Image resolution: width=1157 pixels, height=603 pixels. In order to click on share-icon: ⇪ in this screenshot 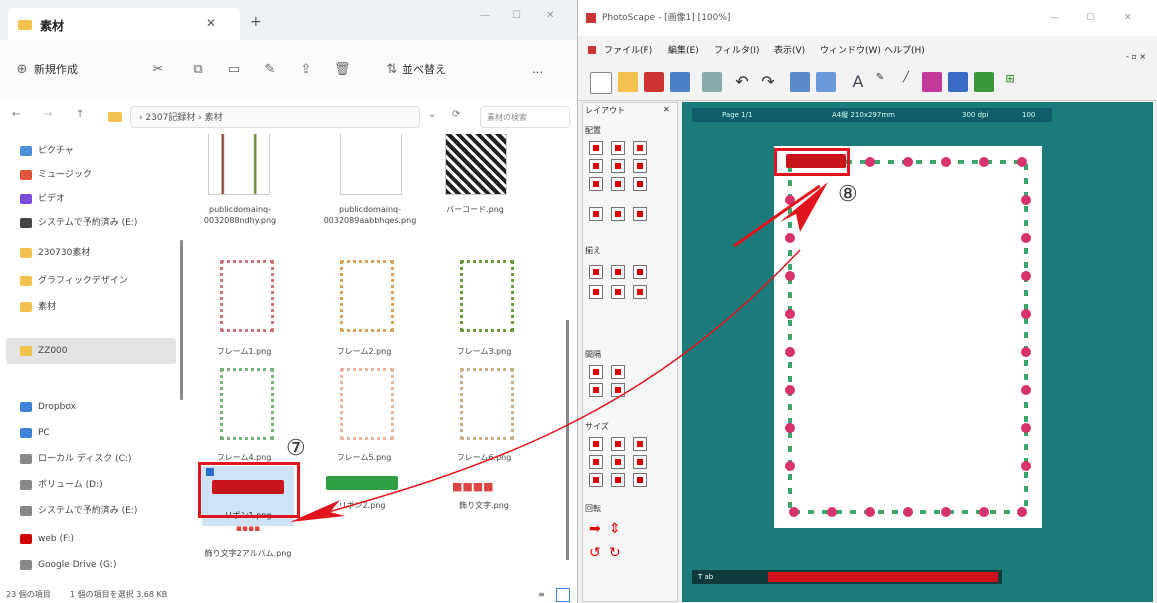, I will do `click(306, 70)`.